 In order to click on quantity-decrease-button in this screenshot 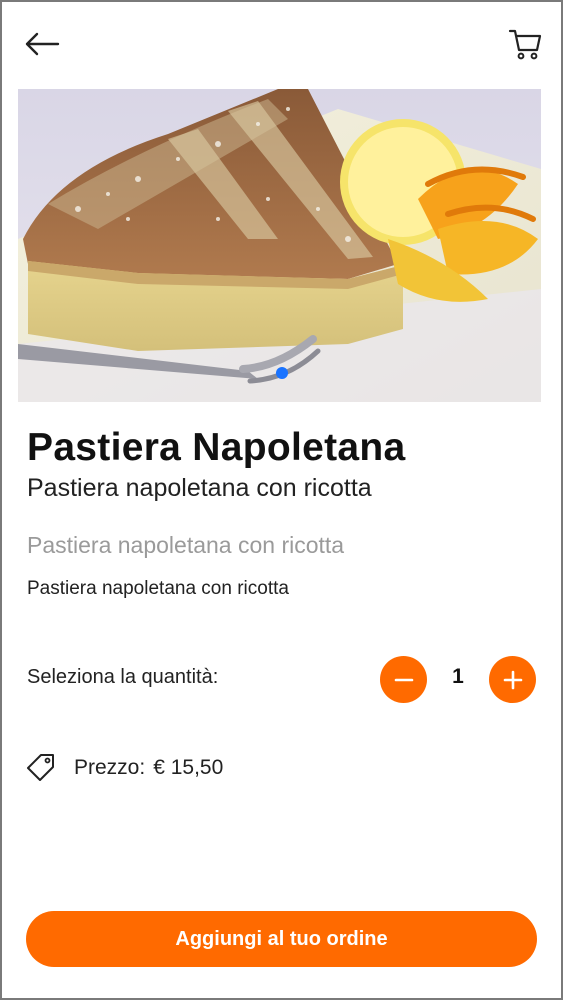, I will do `click(403, 679)`.